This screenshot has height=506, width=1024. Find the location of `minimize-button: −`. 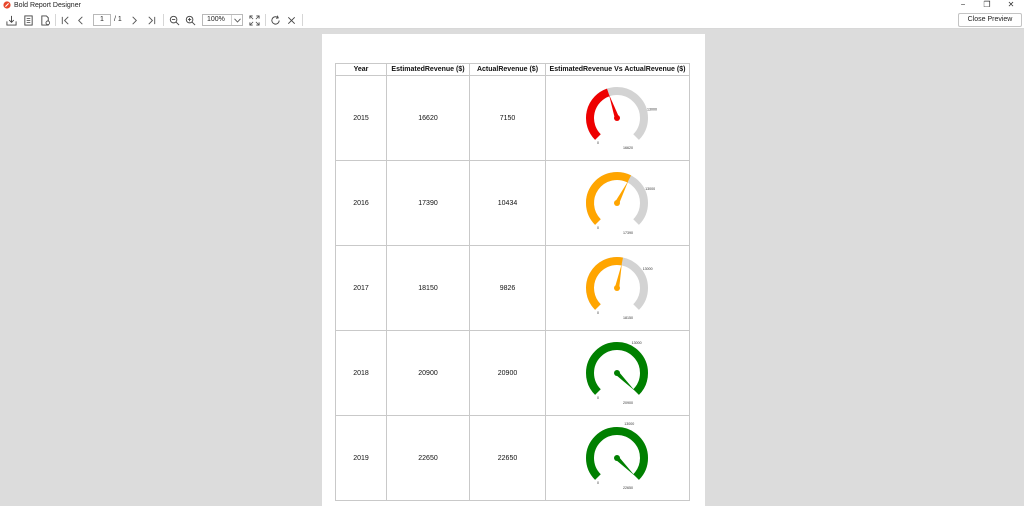

minimize-button: − is located at coordinates (963, 5).